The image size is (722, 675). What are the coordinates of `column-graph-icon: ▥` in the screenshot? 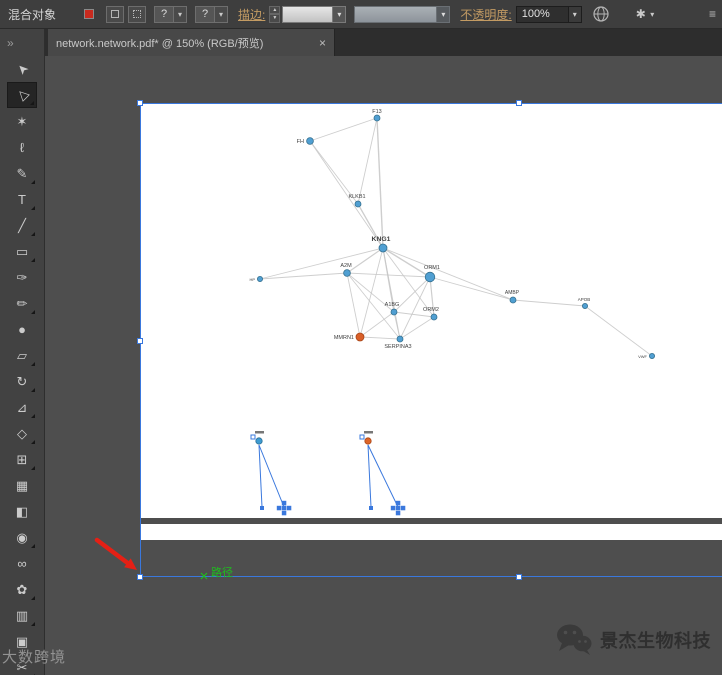 It's located at (22, 615).